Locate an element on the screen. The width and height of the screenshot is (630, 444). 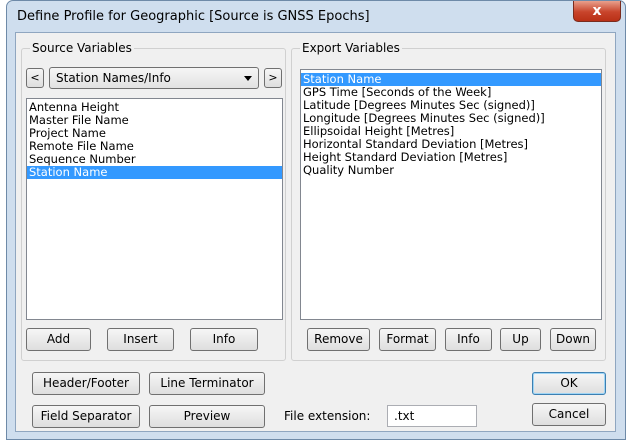
file-extension-input: .txt is located at coordinates (432, 416).